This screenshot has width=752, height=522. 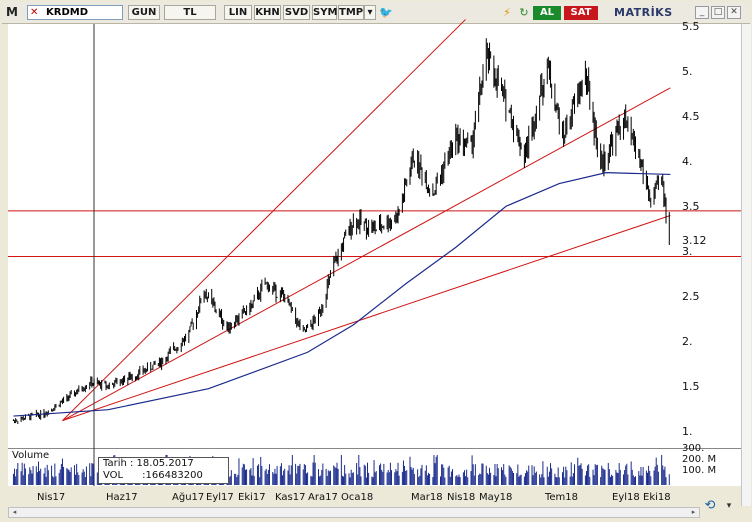 What do you see at coordinates (687, 161) in the screenshot?
I see `y-tick-label: 4.` at bounding box center [687, 161].